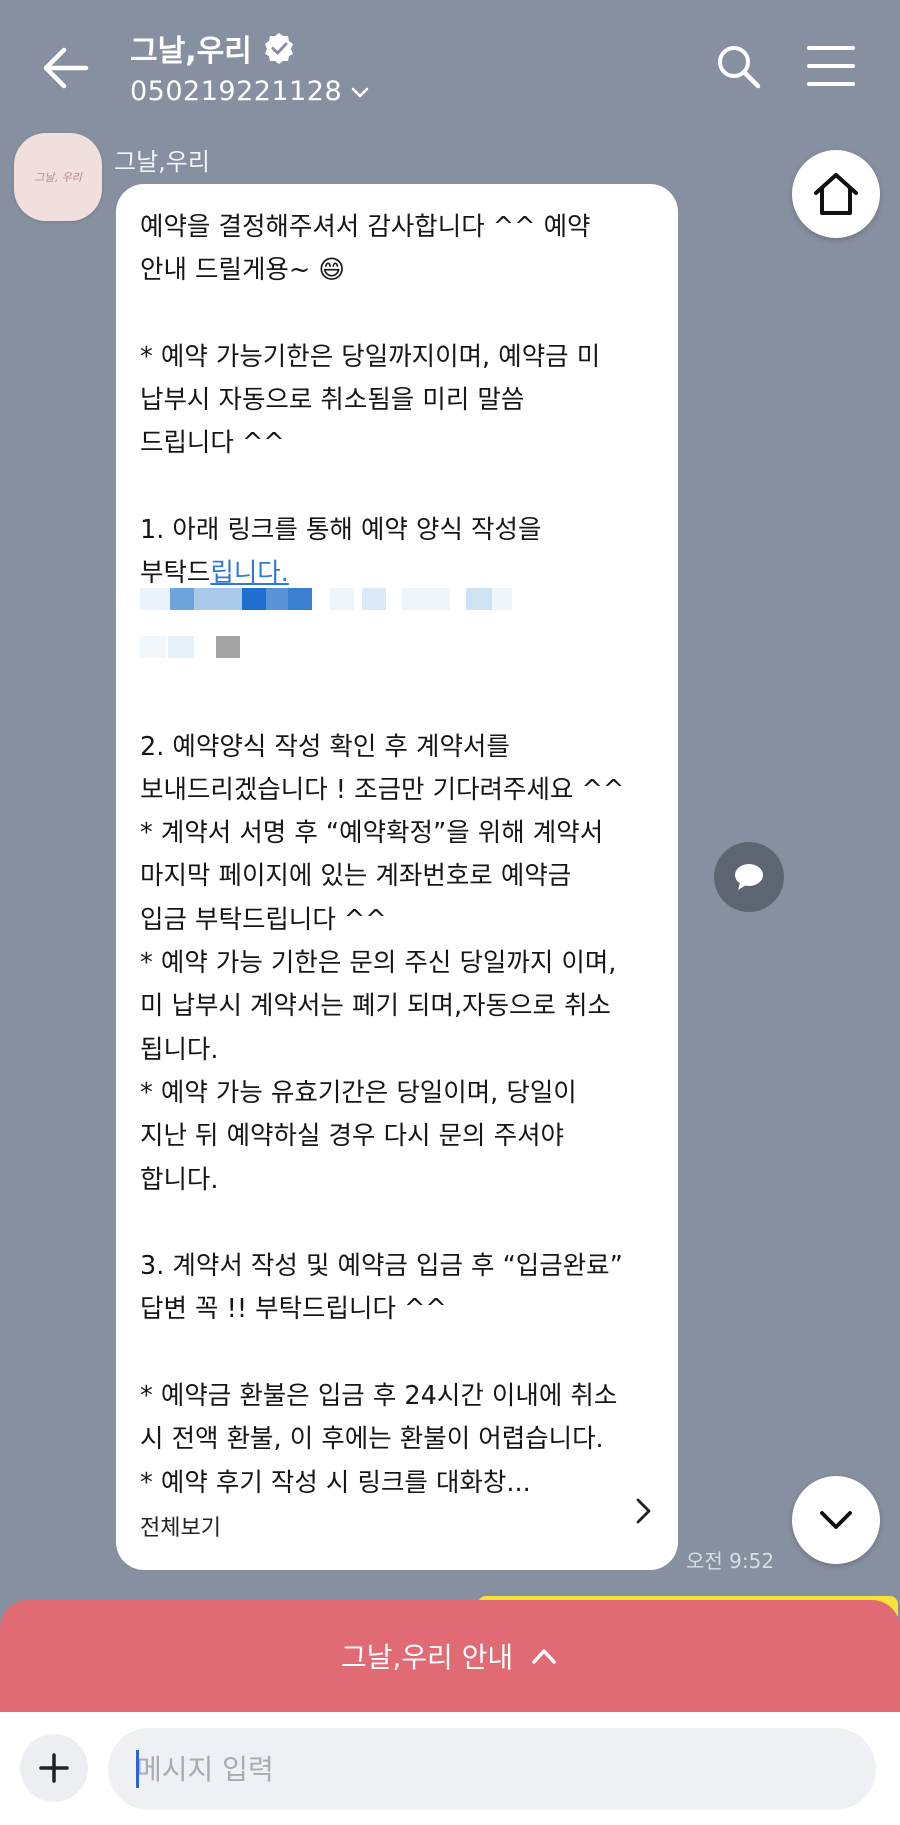 The height and width of the screenshot is (1825, 900). Describe the element at coordinates (345, 628) in the screenshot. I see `redacted-link-pixels` at that location.